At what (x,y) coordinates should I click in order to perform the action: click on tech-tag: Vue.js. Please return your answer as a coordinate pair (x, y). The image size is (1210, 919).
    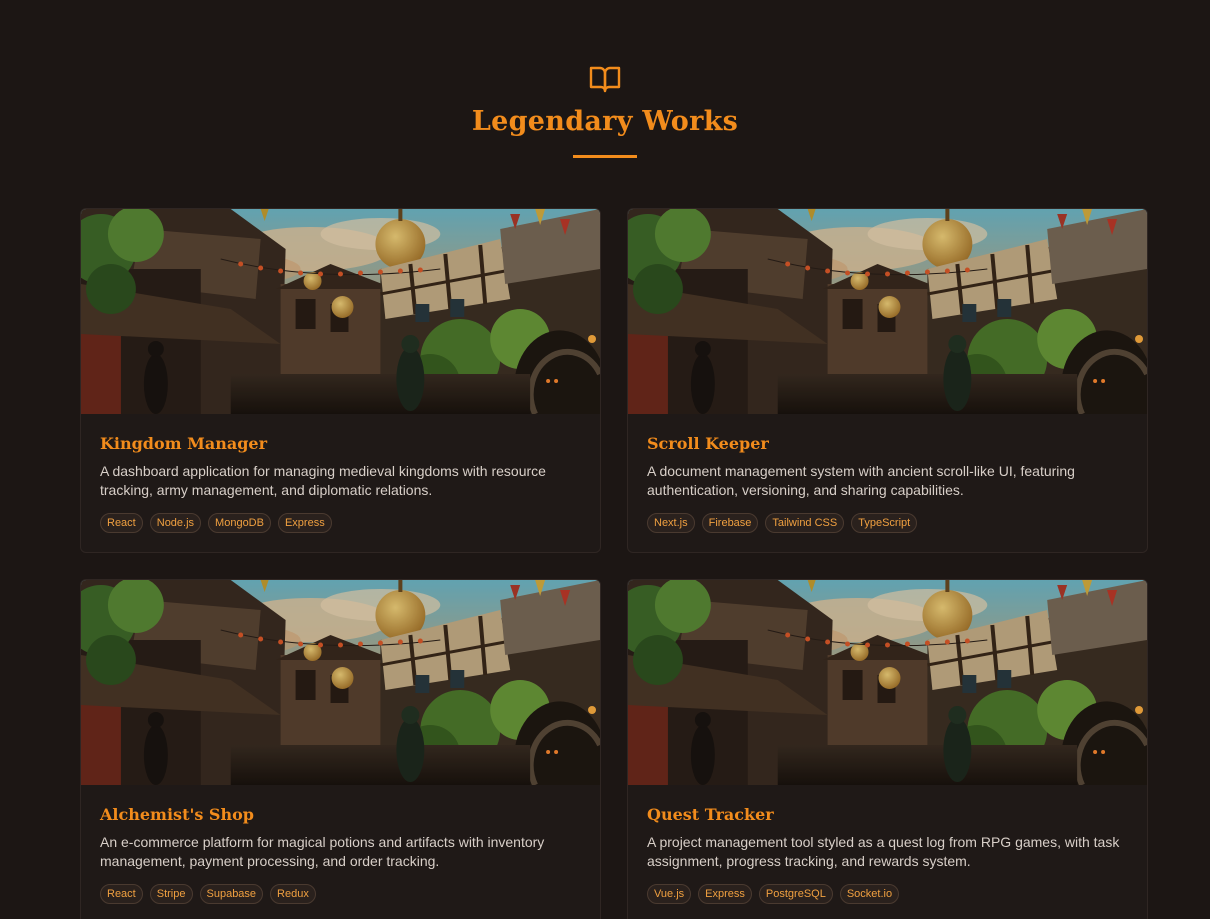
    Looking at the image, I should click on (669, 894).